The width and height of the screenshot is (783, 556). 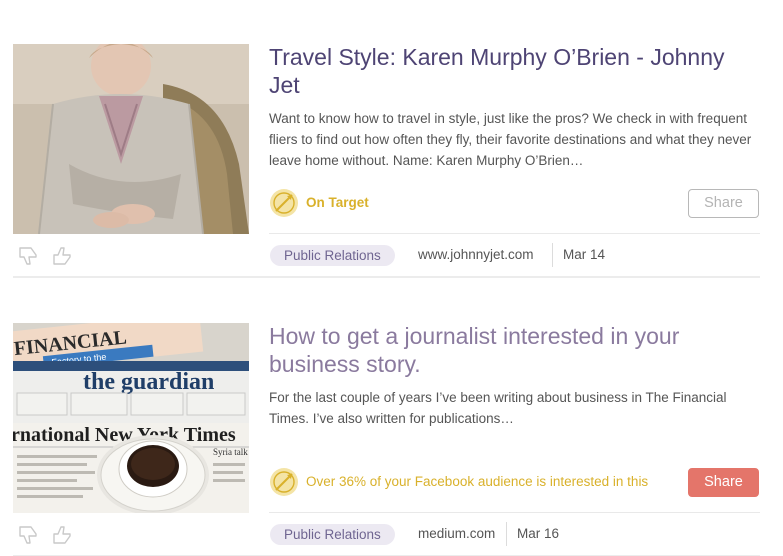 I want to click on article-thumbnail, so click(x=131, y=139).